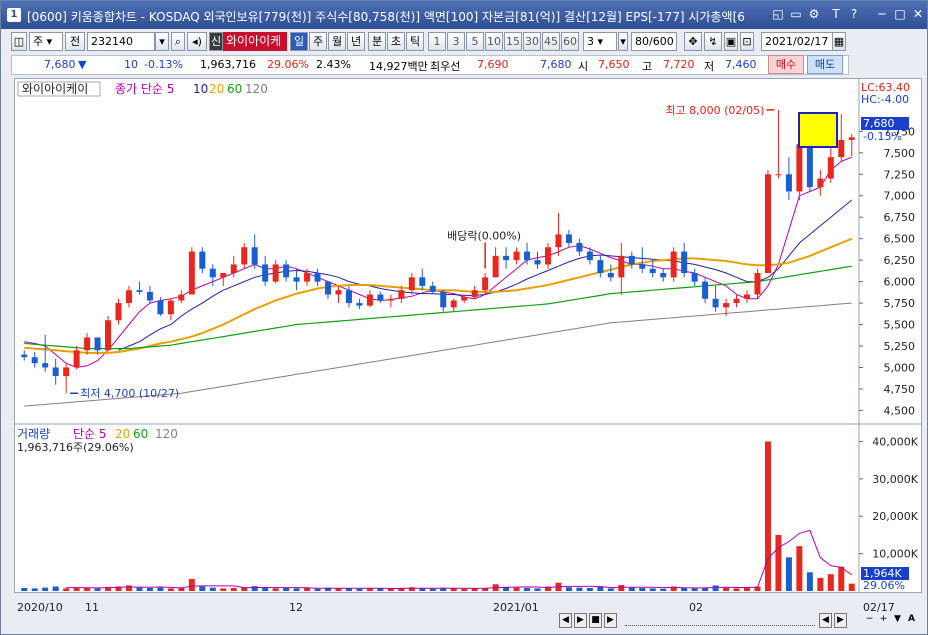  I want to click on period-tick: 틱, so click(415, 41).